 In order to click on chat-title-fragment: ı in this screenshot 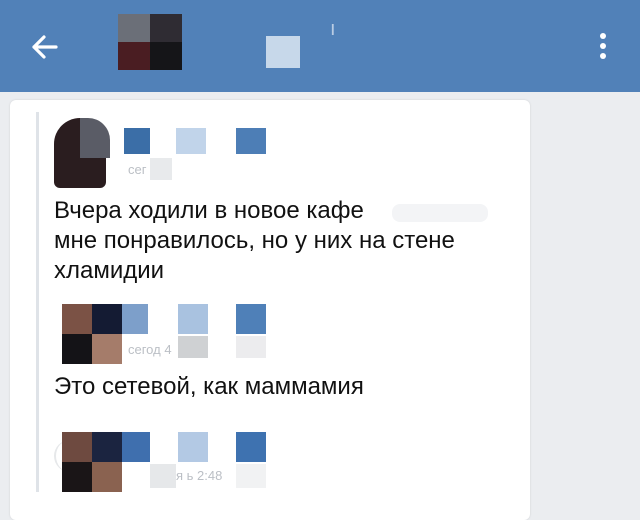, I will do `click(333, 29)`.